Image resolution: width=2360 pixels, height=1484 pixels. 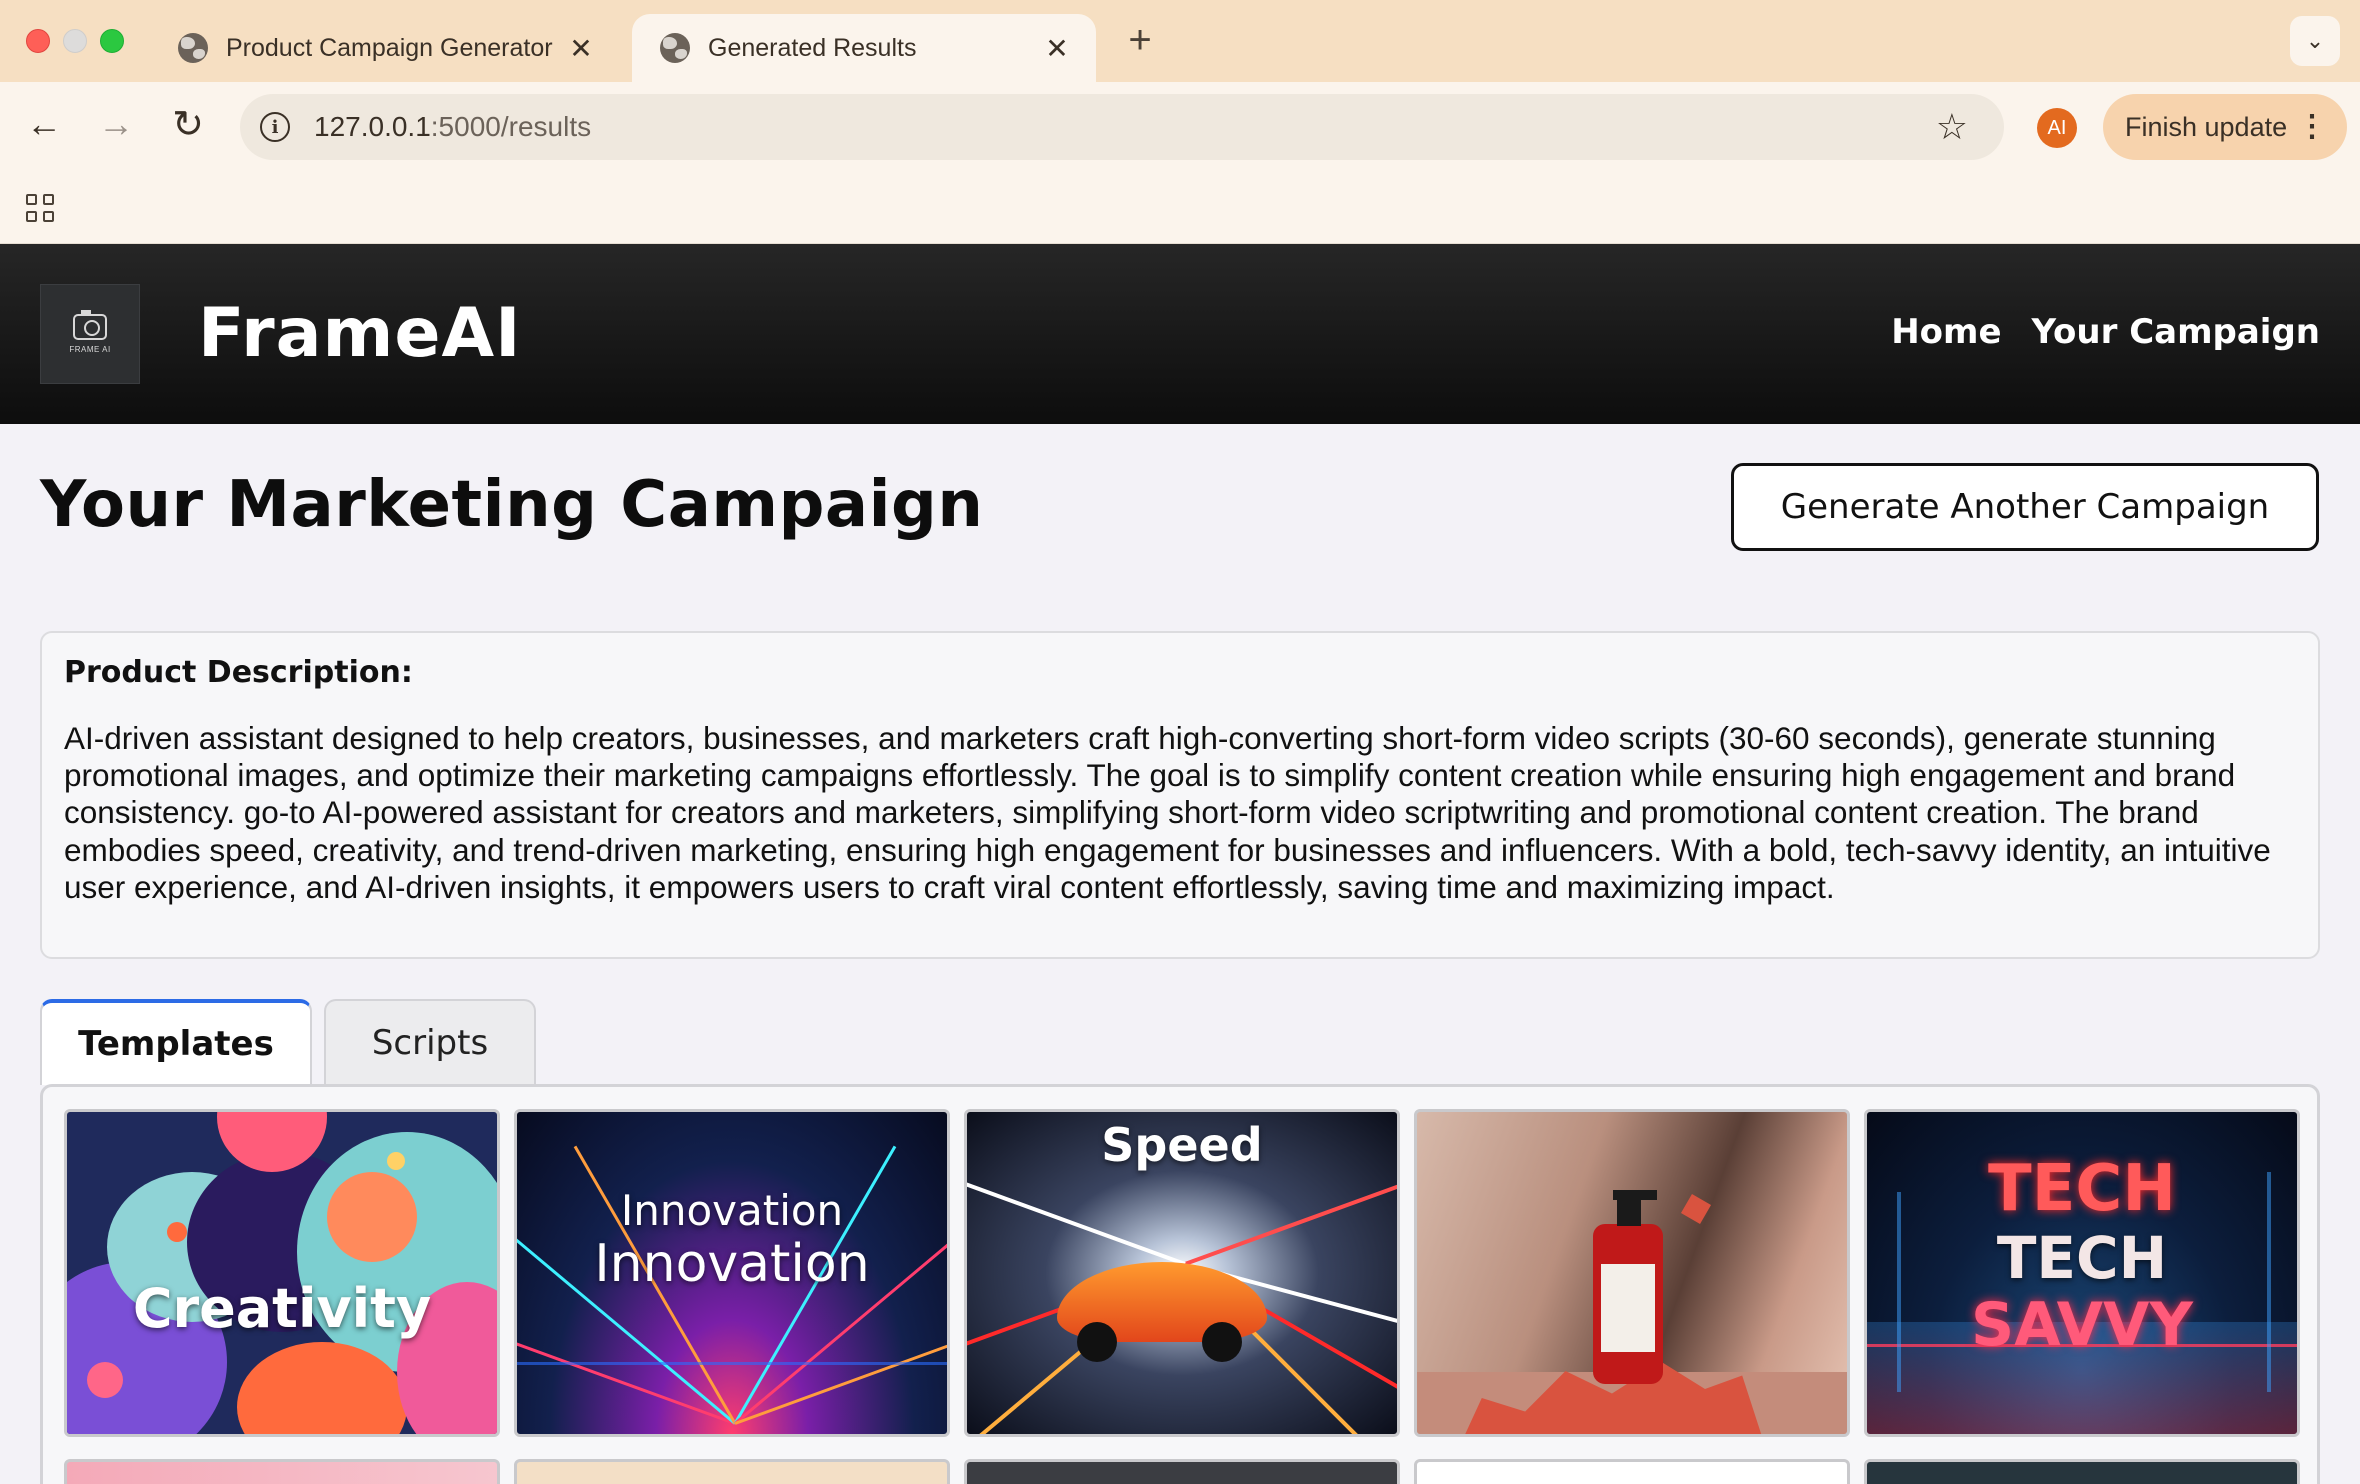 I want to click on description-heading: Product Description:, so click(x=238, y=672).